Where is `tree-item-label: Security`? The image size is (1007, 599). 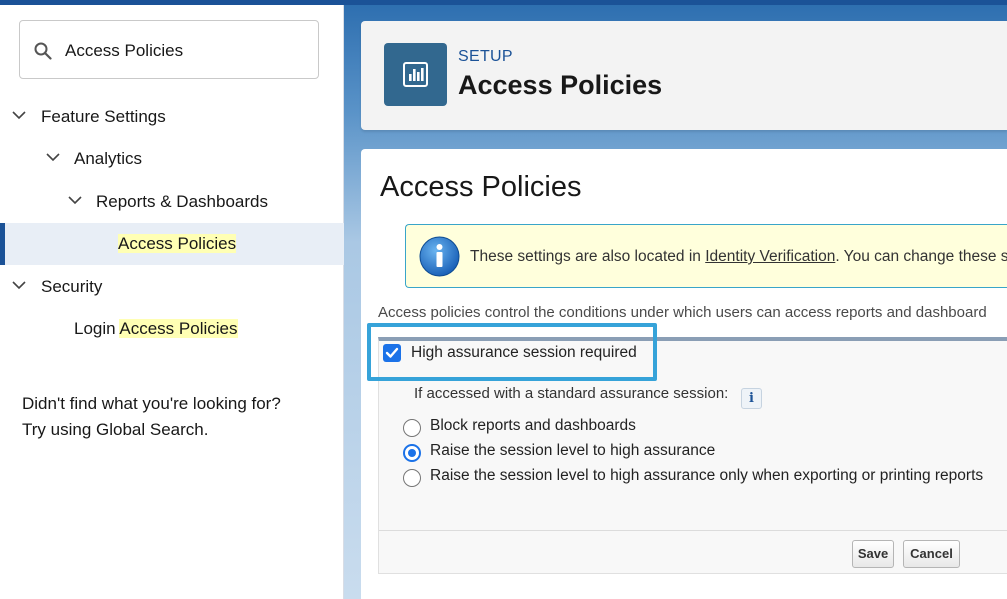
tree-item-label: Security is located at coordinates (72, 286).